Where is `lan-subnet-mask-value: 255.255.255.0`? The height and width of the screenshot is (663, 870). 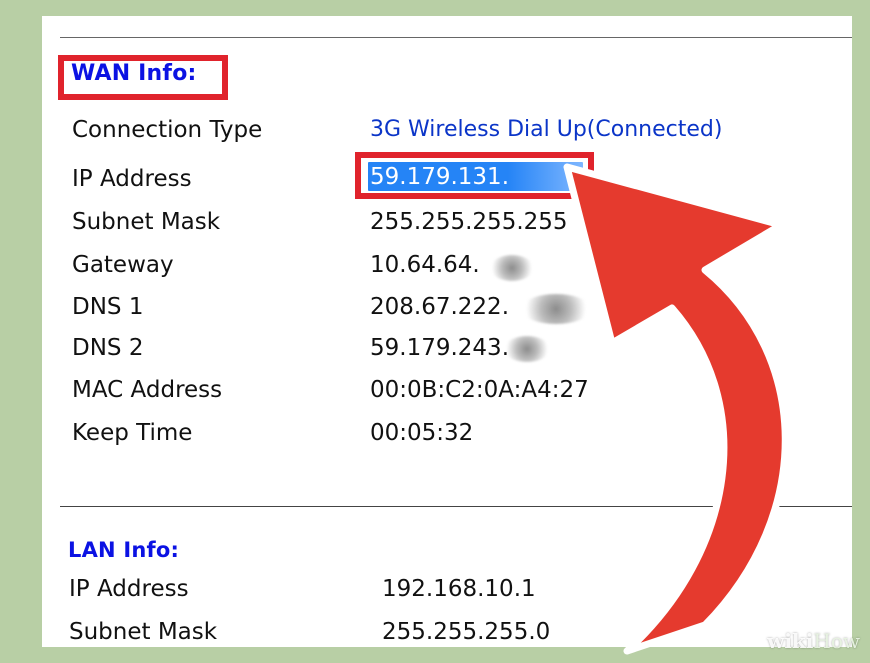
lan-subnet-mask-value: 255.255.255.0 is located at coordinates (466, 632).